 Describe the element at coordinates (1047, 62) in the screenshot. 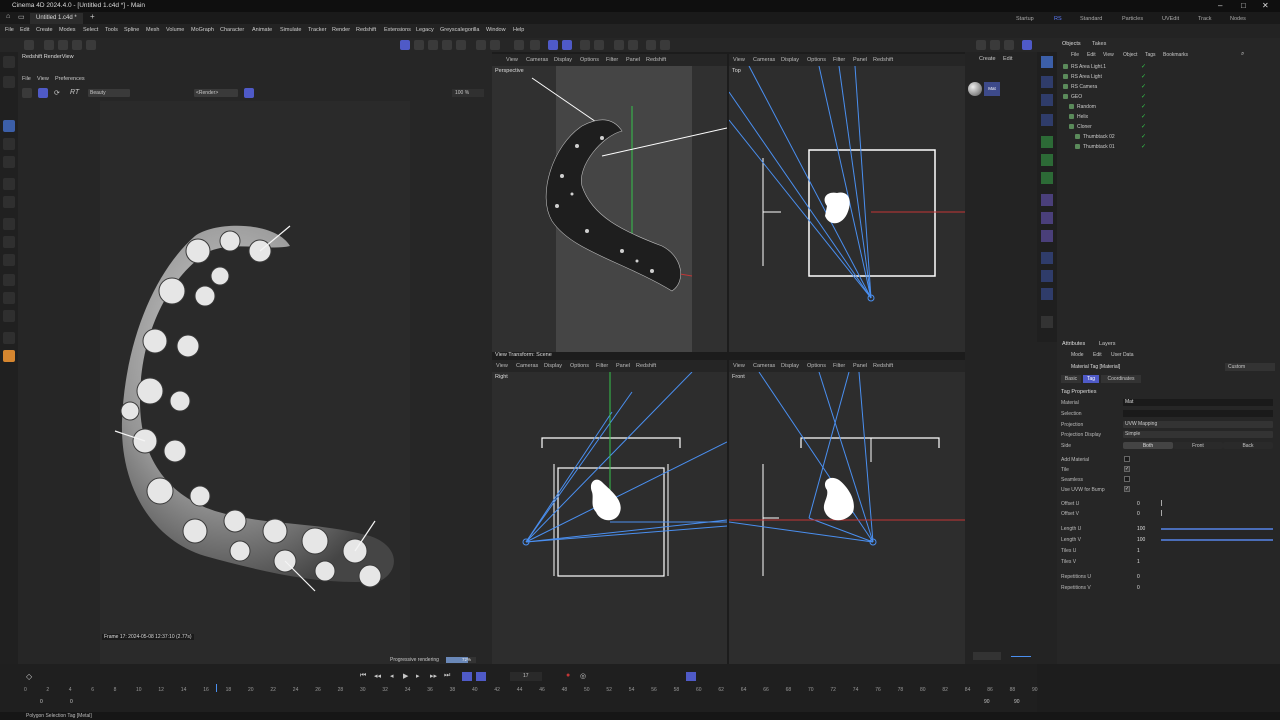

I see `cube-icon` at that location.